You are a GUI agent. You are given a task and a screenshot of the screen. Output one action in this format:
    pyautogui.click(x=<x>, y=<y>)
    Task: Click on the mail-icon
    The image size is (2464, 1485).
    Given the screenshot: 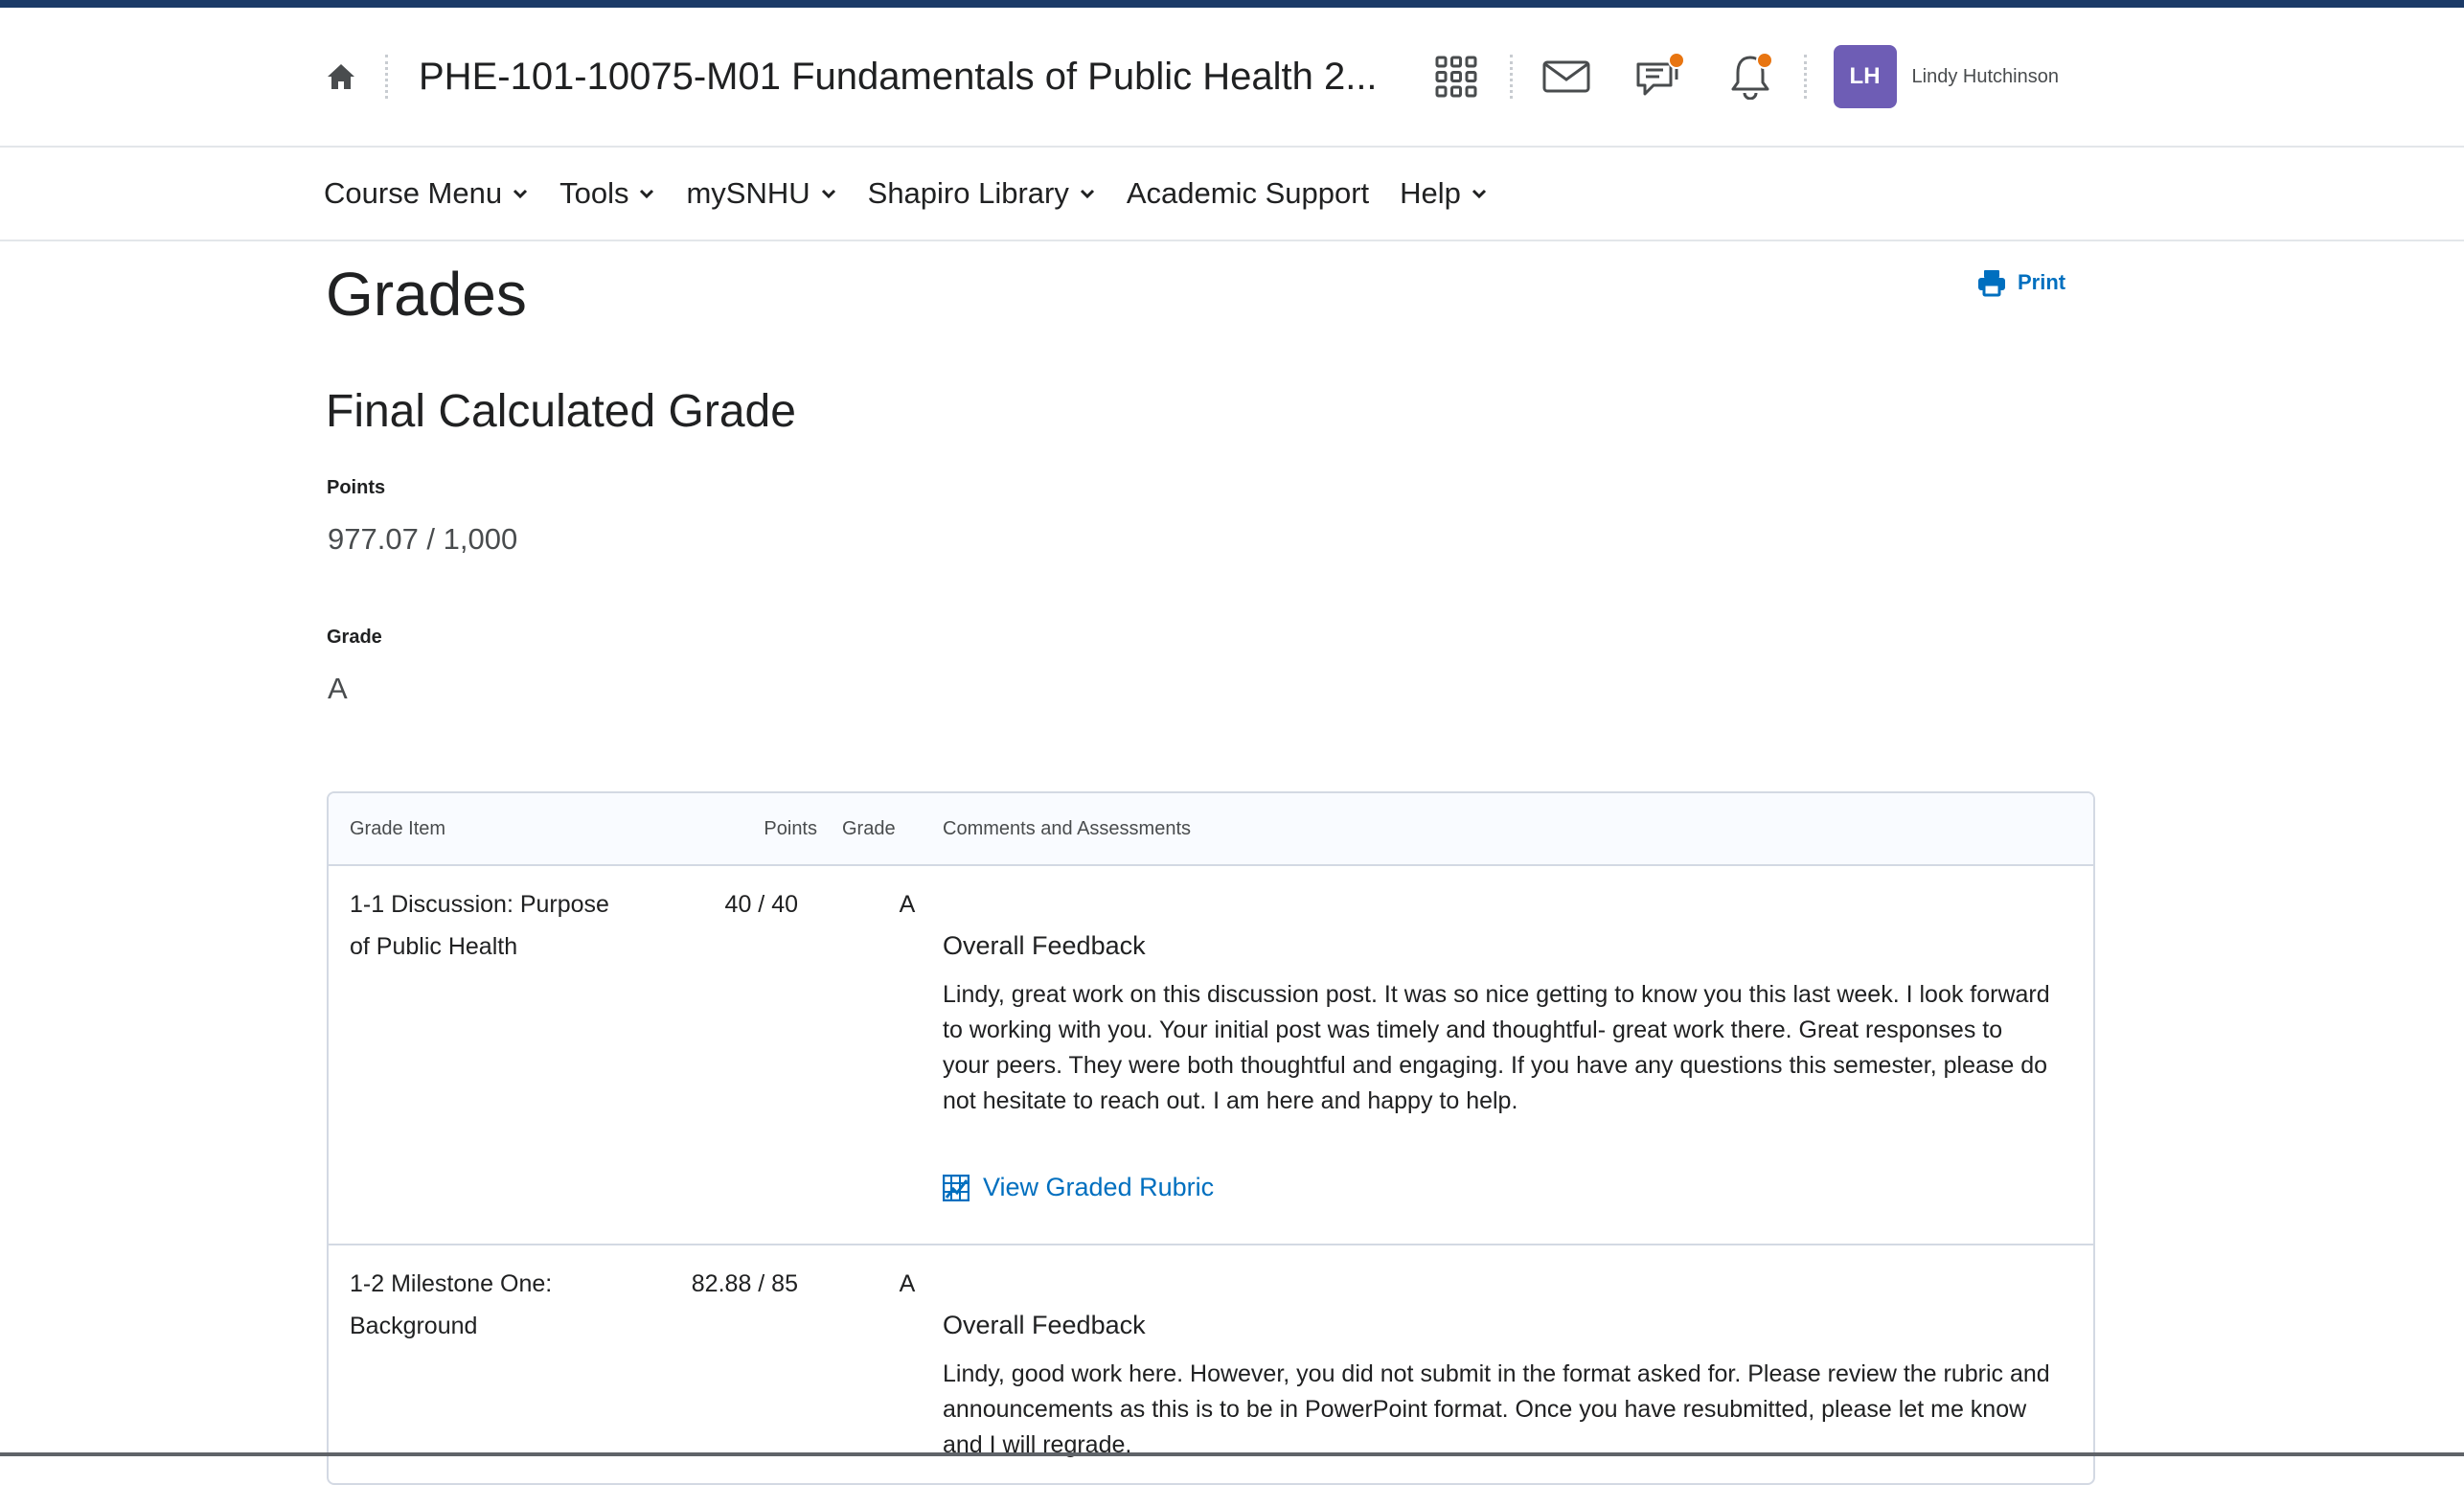 What is the action you would take?
    pyautogui.click(x=1566, y=76)
    